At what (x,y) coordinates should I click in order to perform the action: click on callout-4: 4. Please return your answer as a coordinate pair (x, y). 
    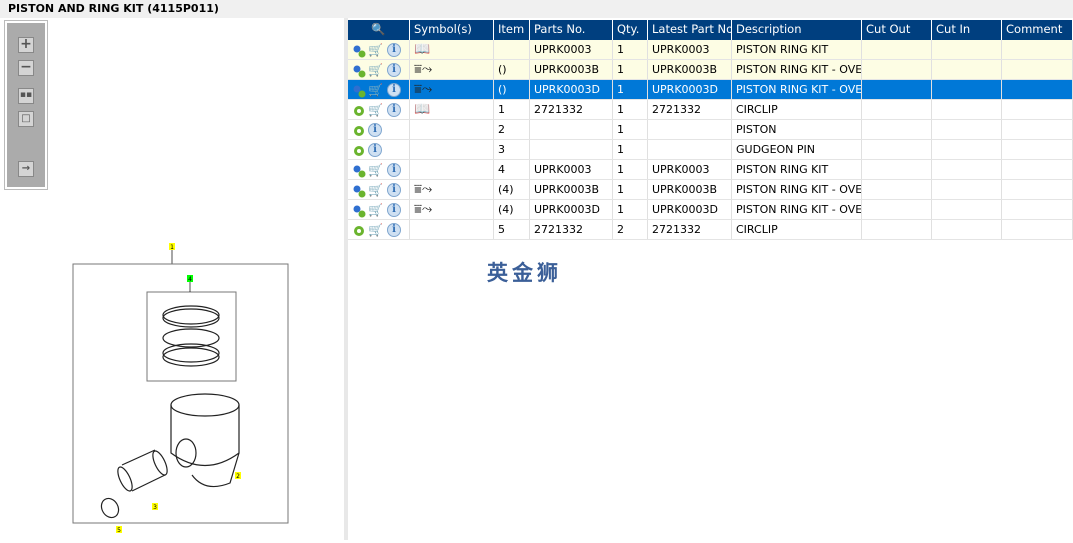
    Looking at the image, I should click on (190, 279).